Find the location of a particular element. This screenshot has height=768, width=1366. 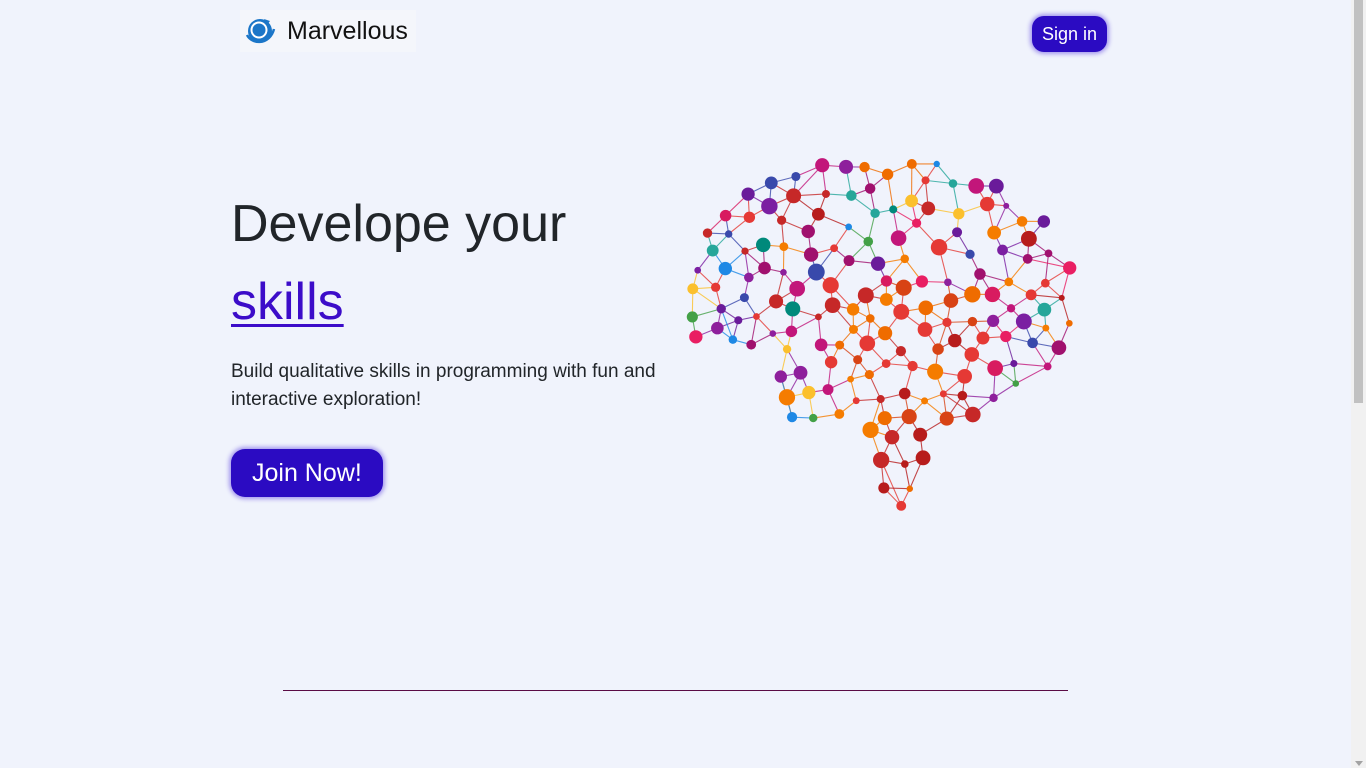

brain-network-nodes is located at coordinates (881, 334).